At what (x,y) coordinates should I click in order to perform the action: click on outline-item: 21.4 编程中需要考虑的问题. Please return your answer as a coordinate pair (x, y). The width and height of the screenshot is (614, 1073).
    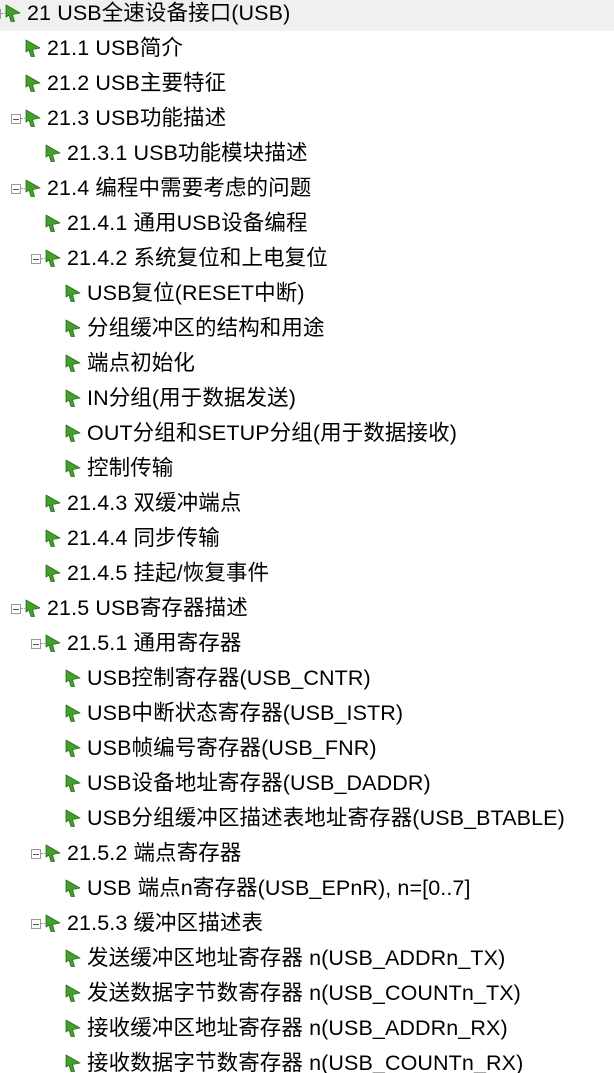
    Looking at the image, I should click on (307, 188).